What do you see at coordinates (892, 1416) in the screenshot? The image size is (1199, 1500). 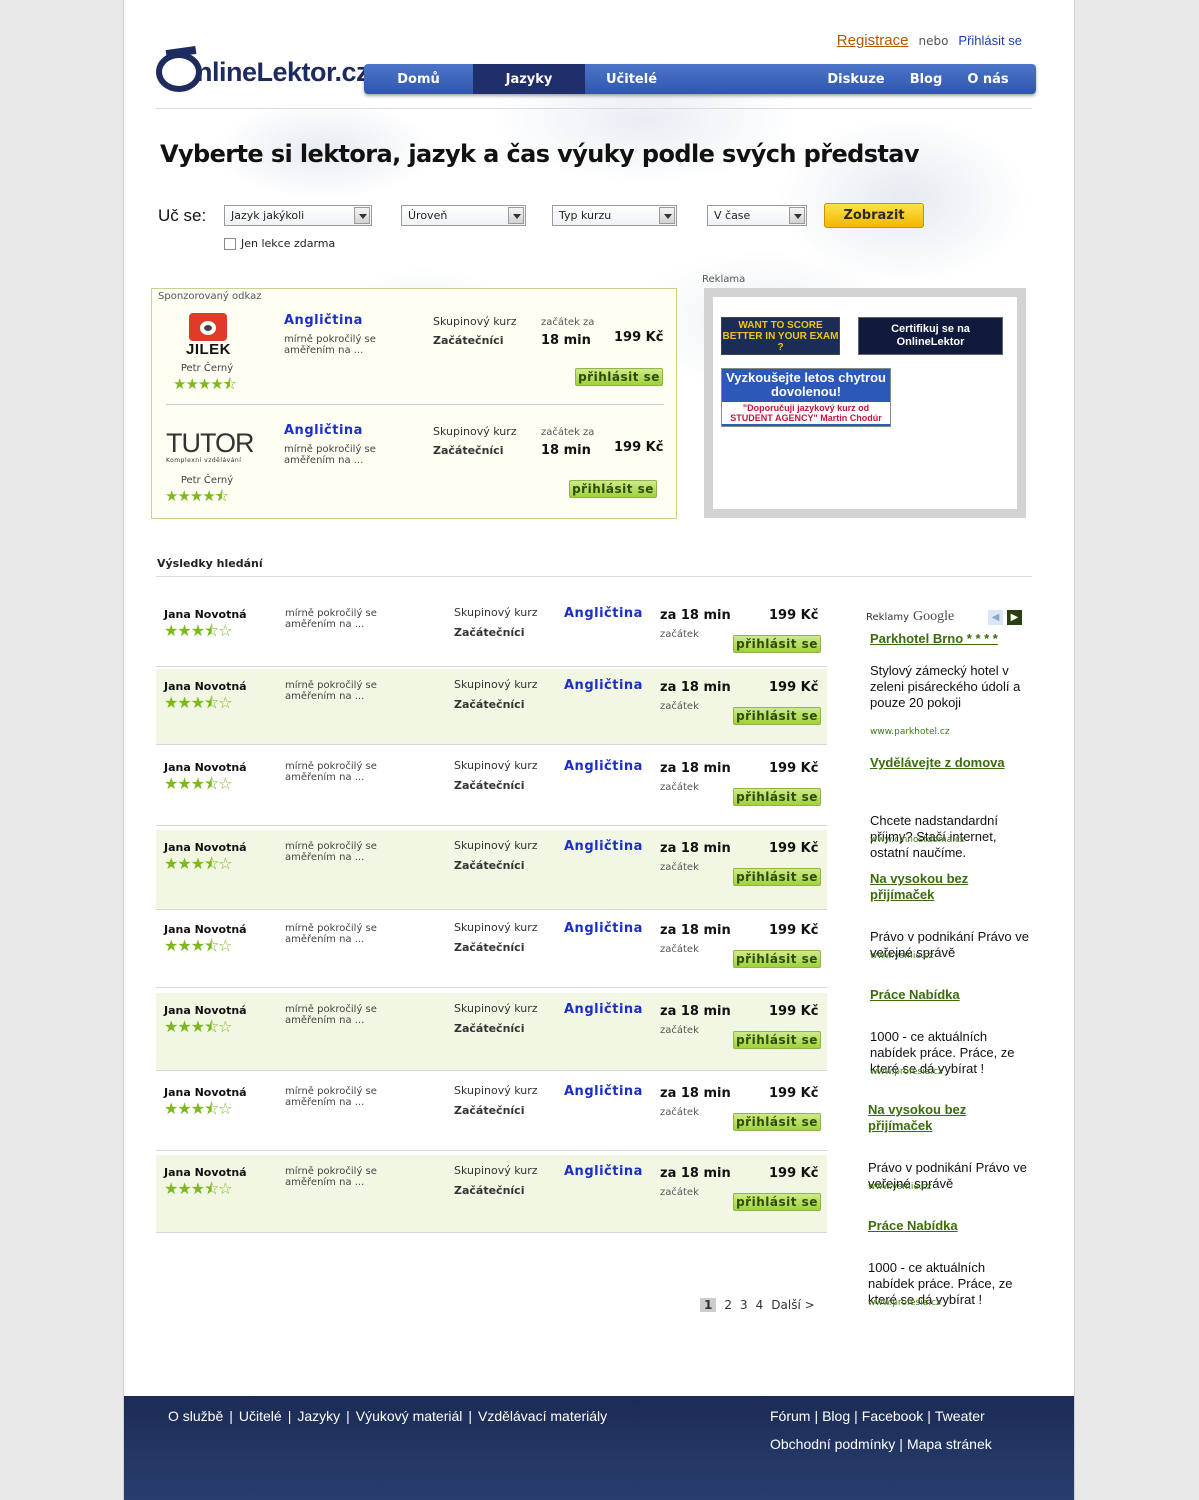 I see `footer-facebook-link: Facebook` at bounding box center [892, 1416].